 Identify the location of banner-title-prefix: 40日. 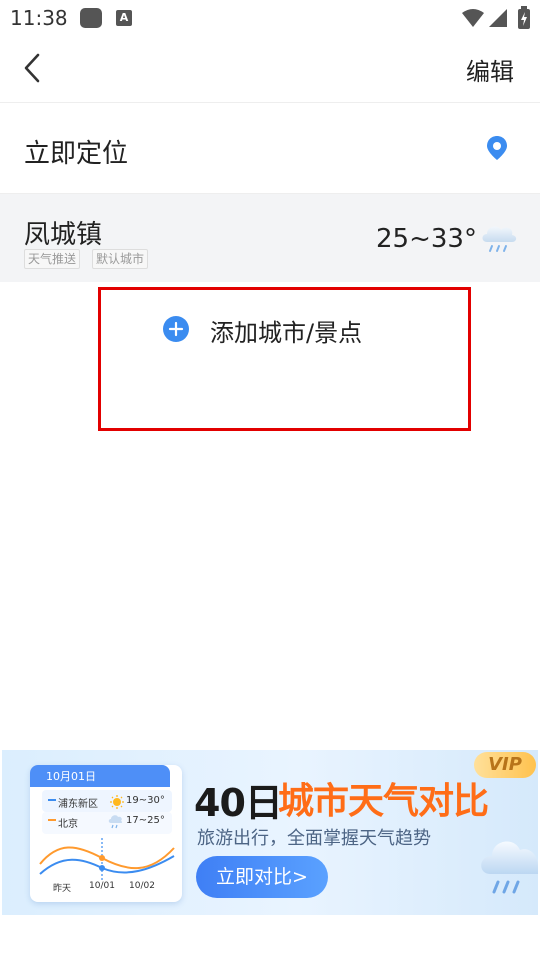
(238, 803).